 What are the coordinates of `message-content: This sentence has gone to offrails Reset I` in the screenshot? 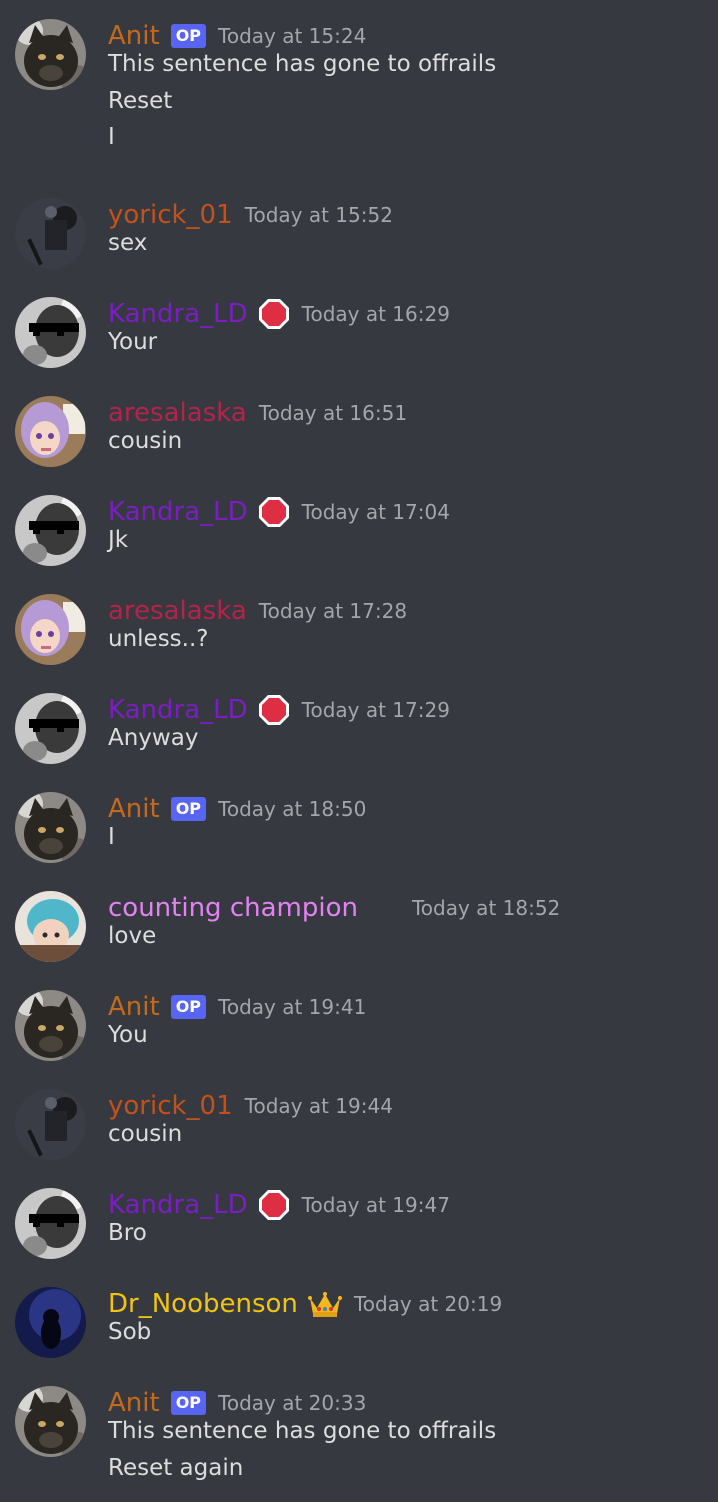 It's located at (302, 101).